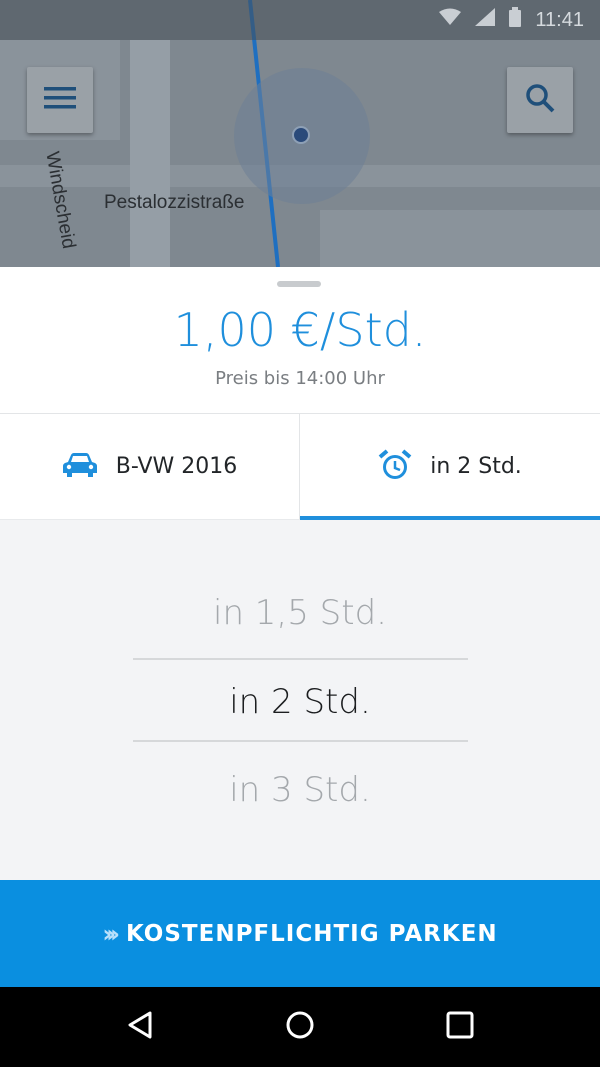 The width and height of the screenshot is (600, 1067). Describe the element at coordinates (300, 20) in the screenshot. I see `status-bar: 11:41` at that location.